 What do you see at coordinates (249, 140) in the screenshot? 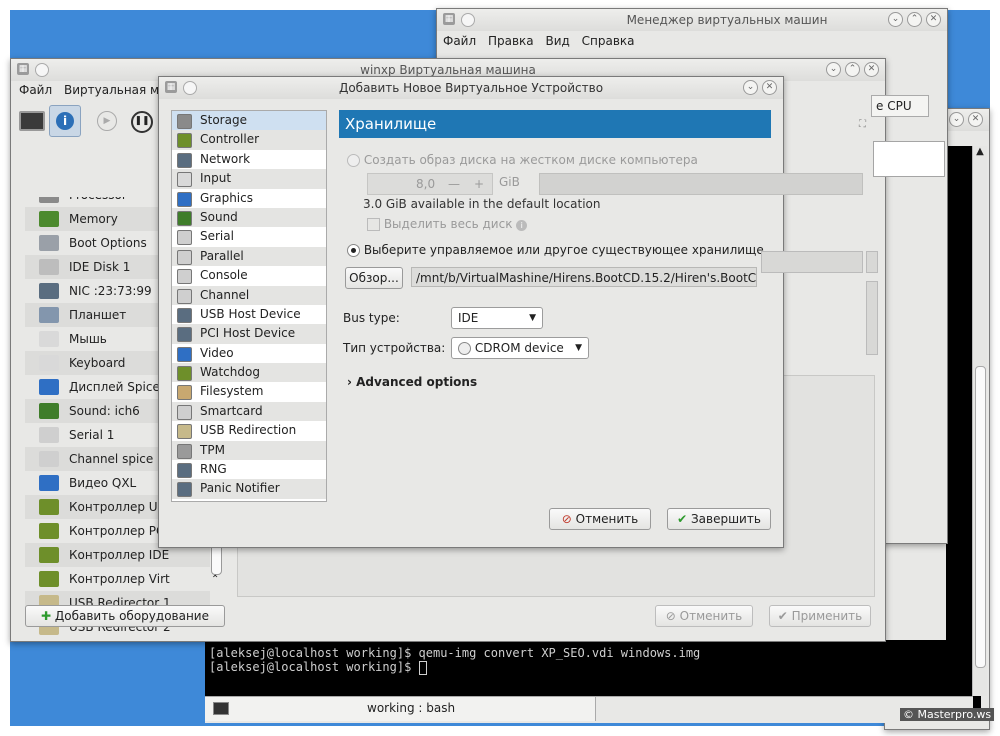
I see `device-category-item: Controller` at bounding box center [249, 140].